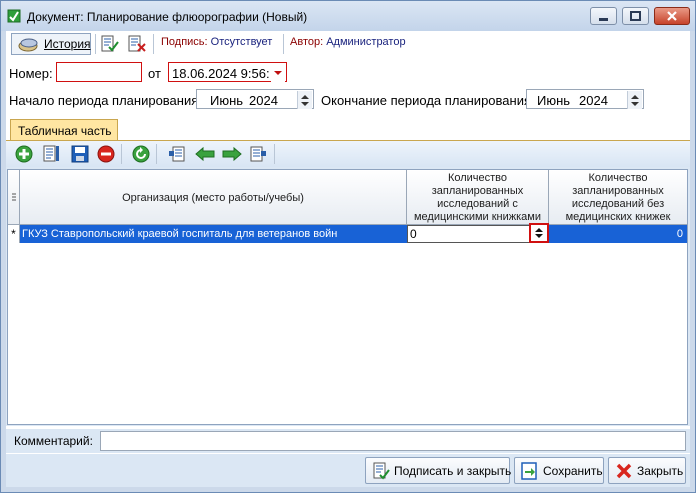 The height and width of the screenshot is (493, 696). Describe the element at coordinates (53, 441) in the screenshot. I see `comment-label: Комментарий:` at that location.